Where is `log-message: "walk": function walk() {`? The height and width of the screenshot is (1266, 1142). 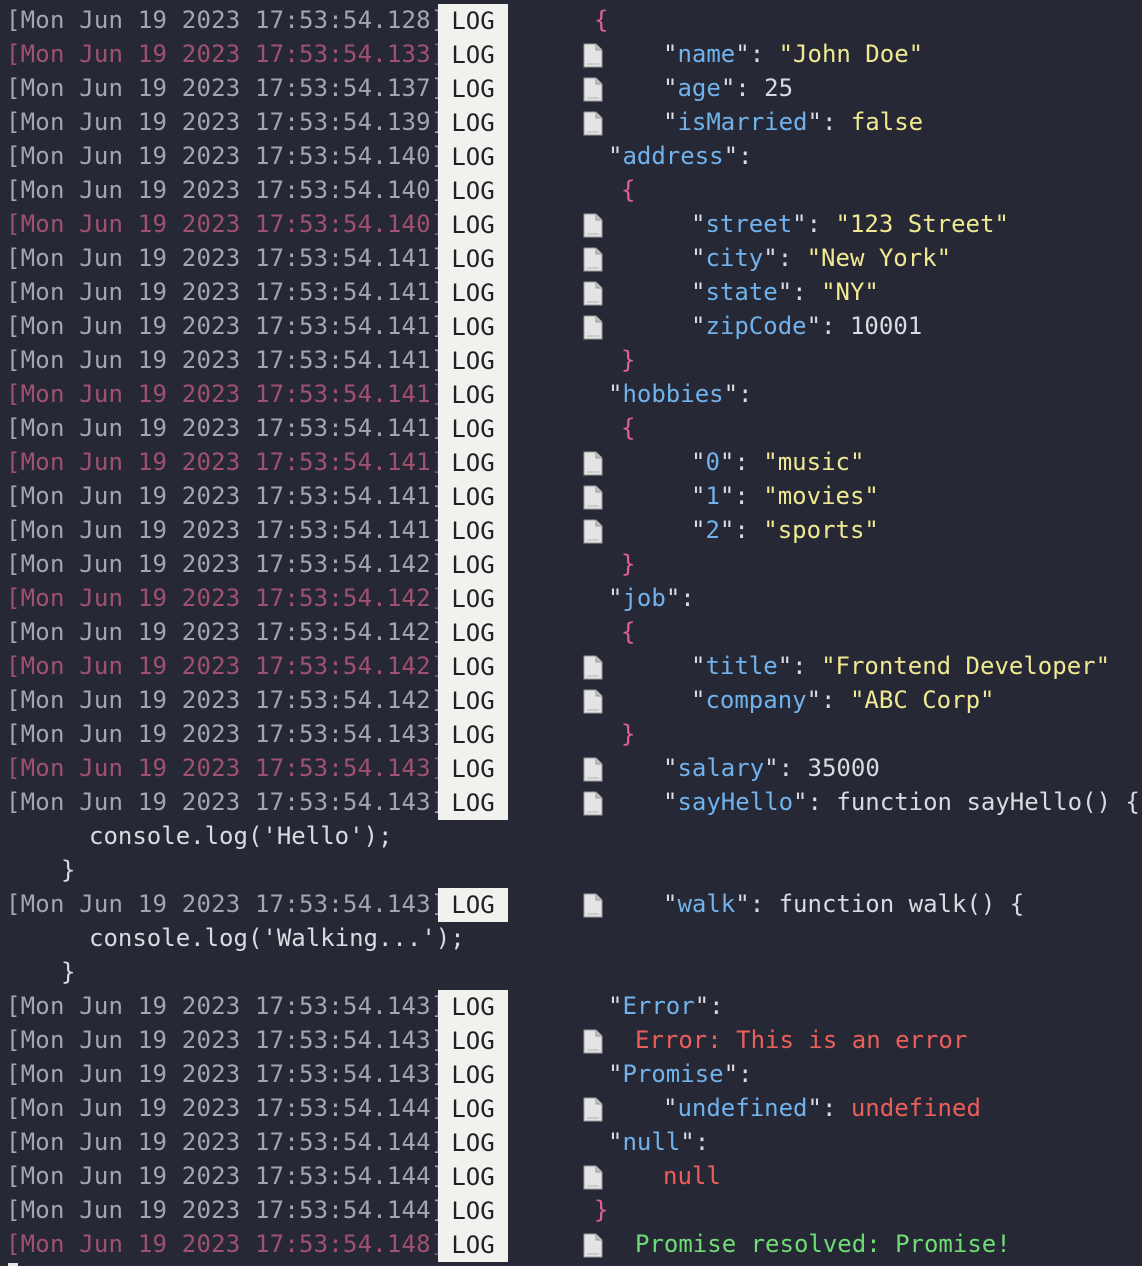 log-message: "walk": function walk() { is located at coordinates (843, 904).